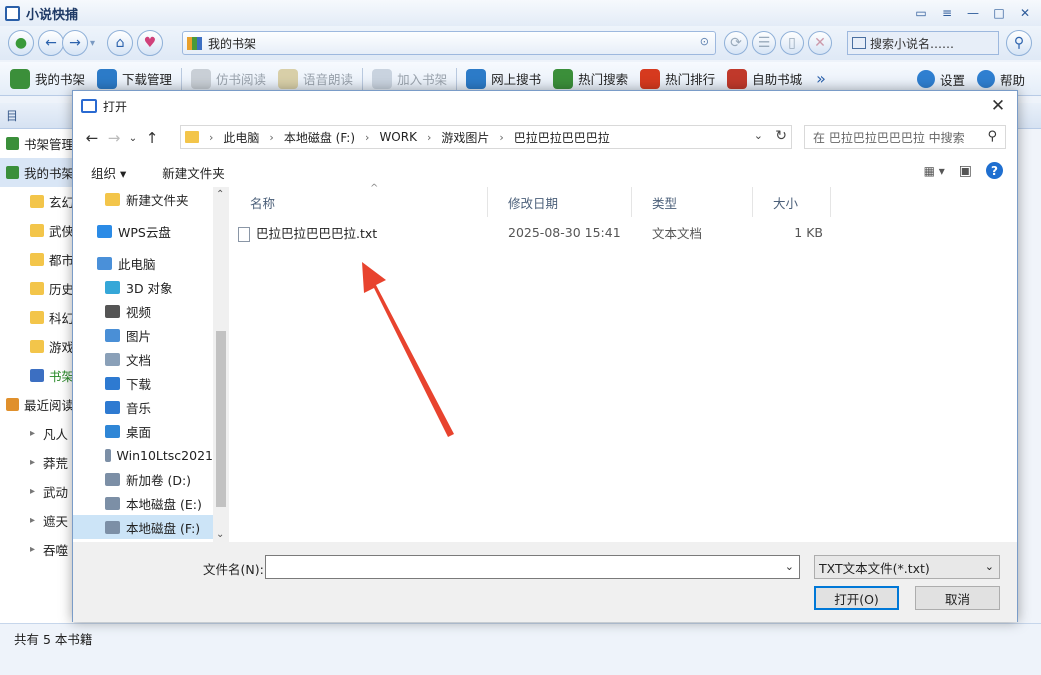 Image resolution: width=1041 pixels, height=675 pixels. Describe the element at coordinates (789, 566) in the screenshot. I see `chevron-down-icon: ⌄` at that location.